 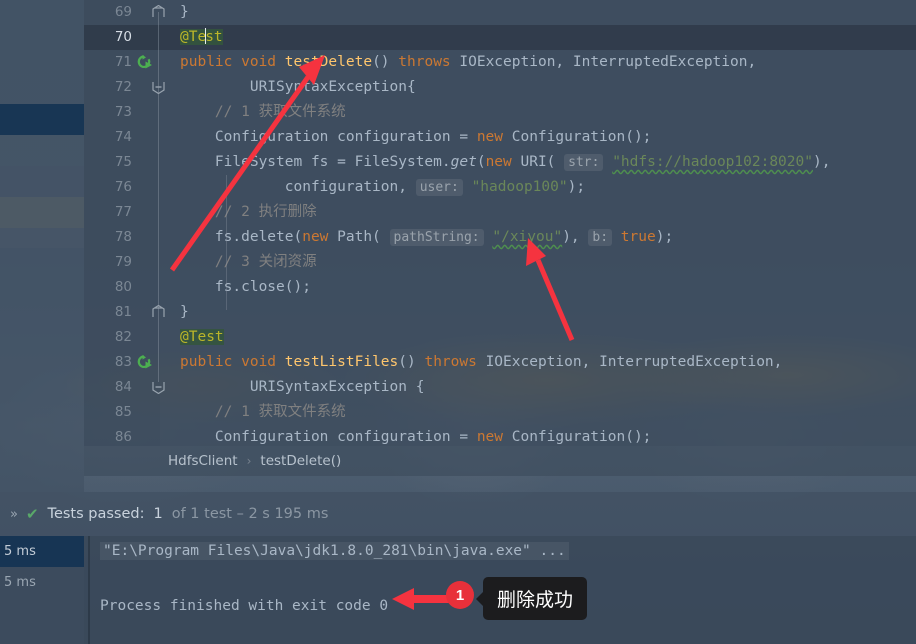 I want to click on code-token: configuration,, so click(x=298, y=187).